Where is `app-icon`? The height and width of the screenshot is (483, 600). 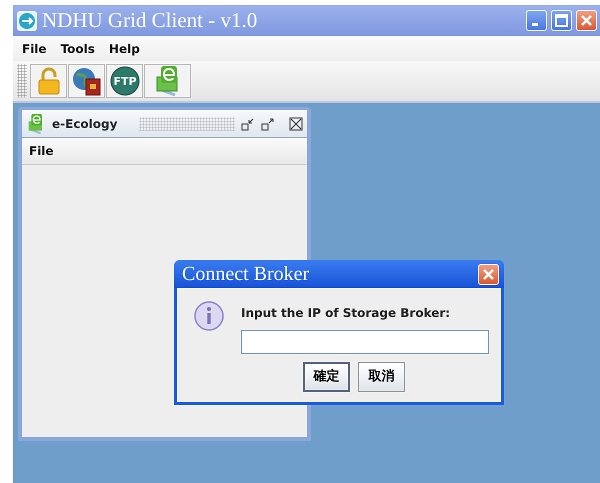
app-icon is located at coordinates (27, 21).